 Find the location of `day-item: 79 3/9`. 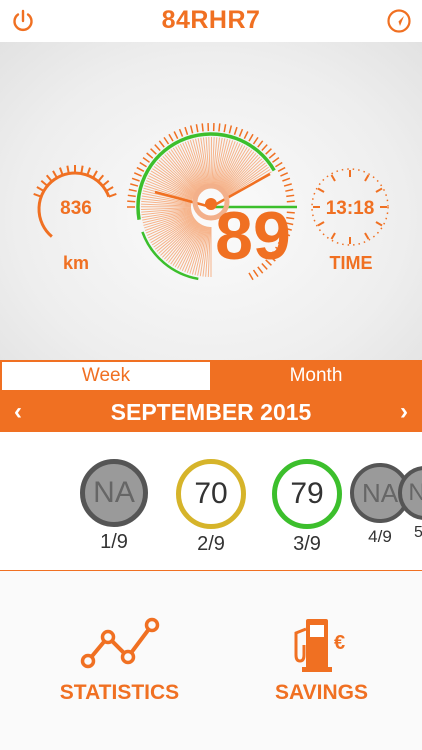

day-item: 79 3/9 is located at coordinates (307, 507).